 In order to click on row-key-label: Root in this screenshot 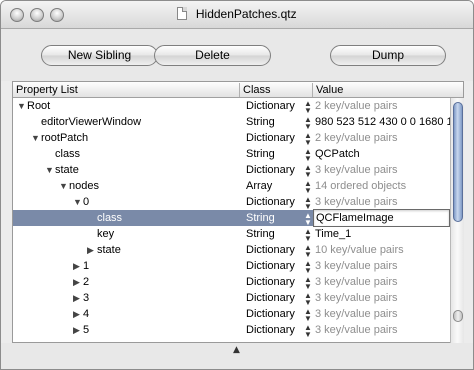, I will do `click(39, 106)`.